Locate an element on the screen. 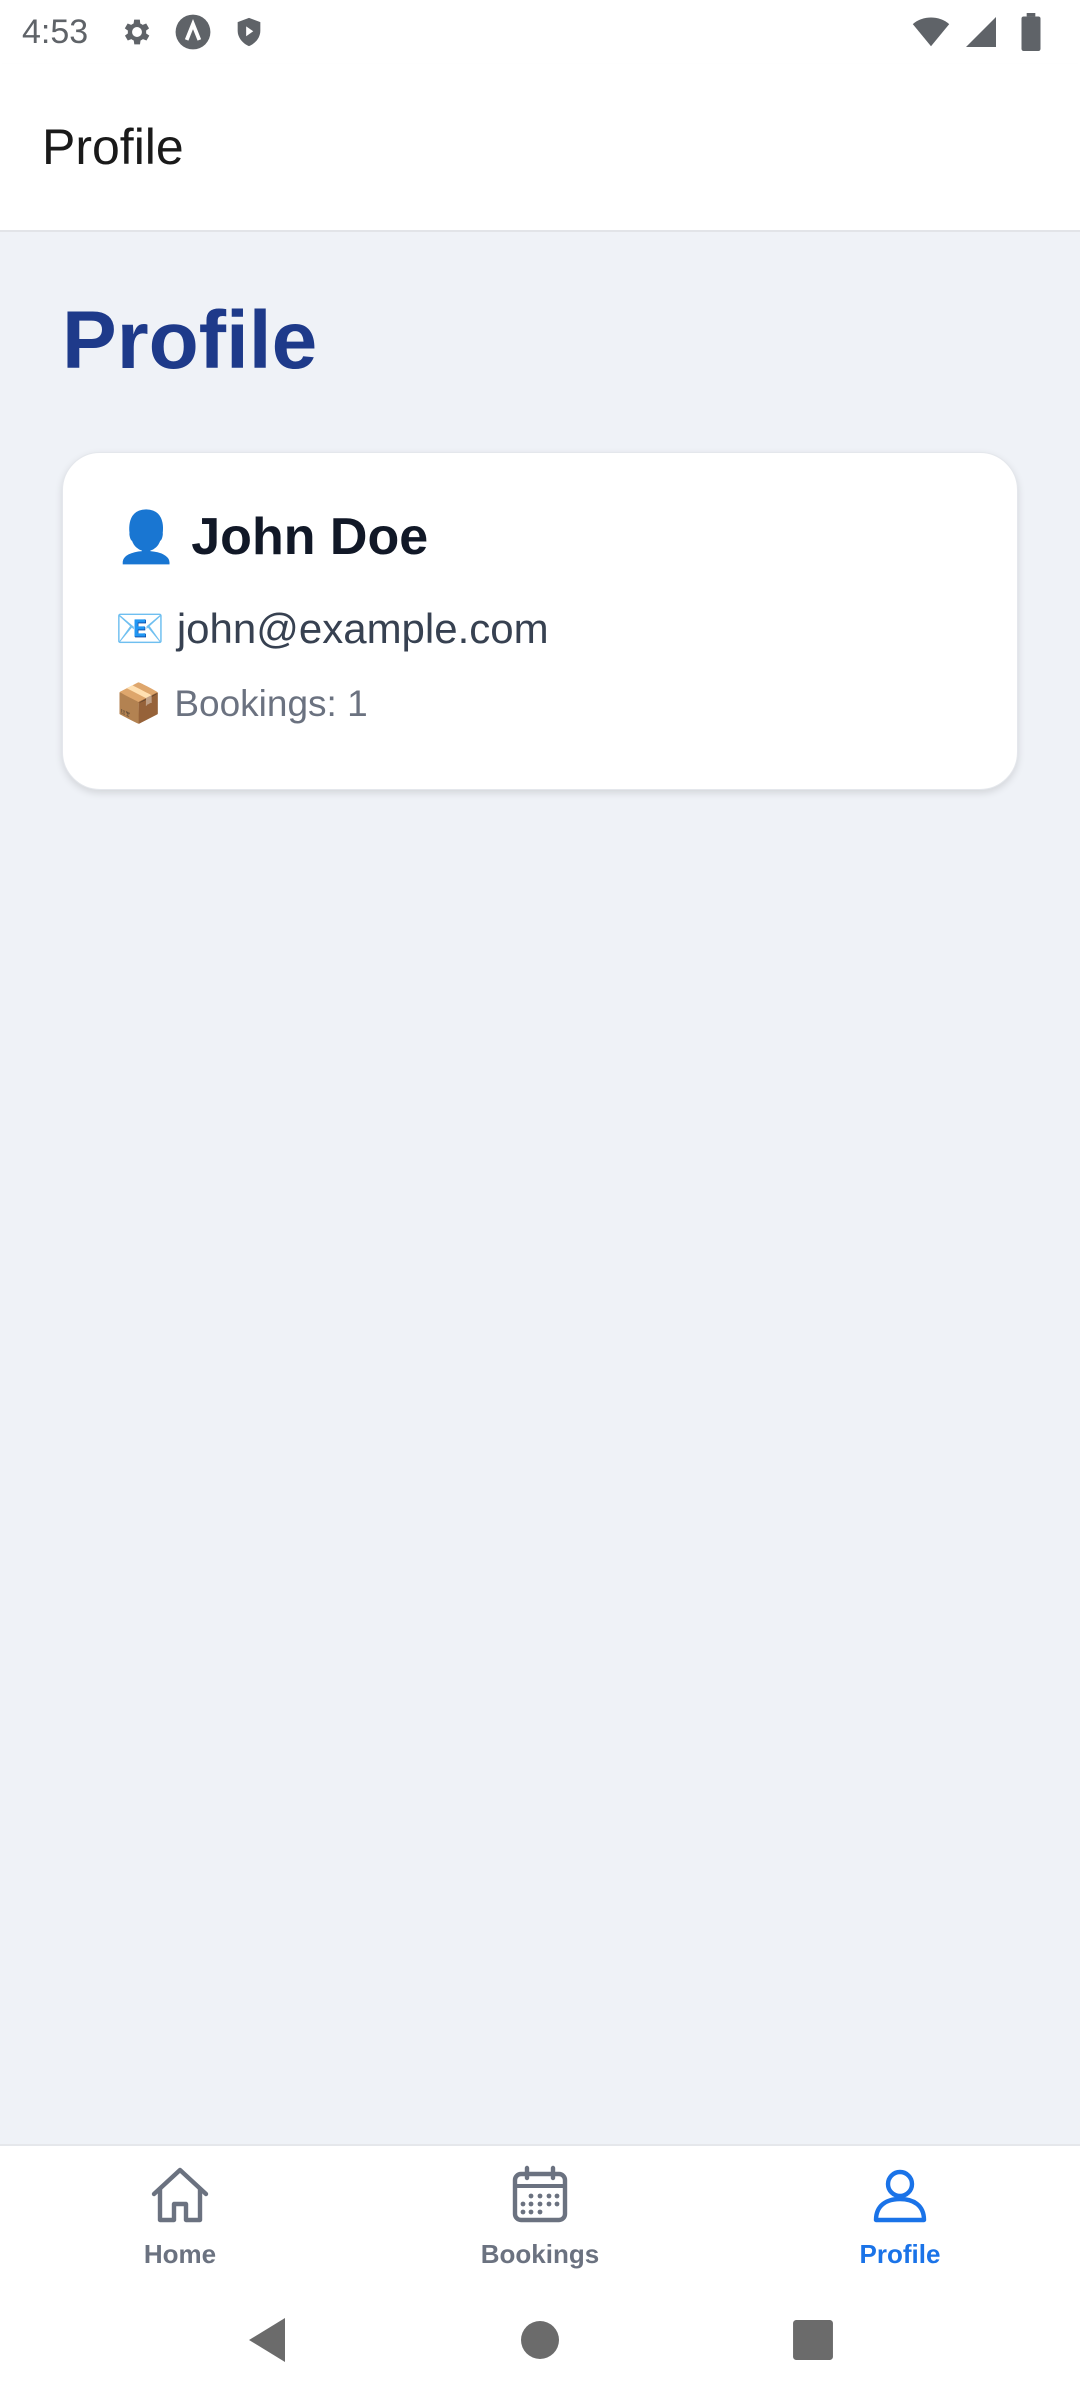  profile-name-row: 👤 John Doe is located at coordinates (271, 537).